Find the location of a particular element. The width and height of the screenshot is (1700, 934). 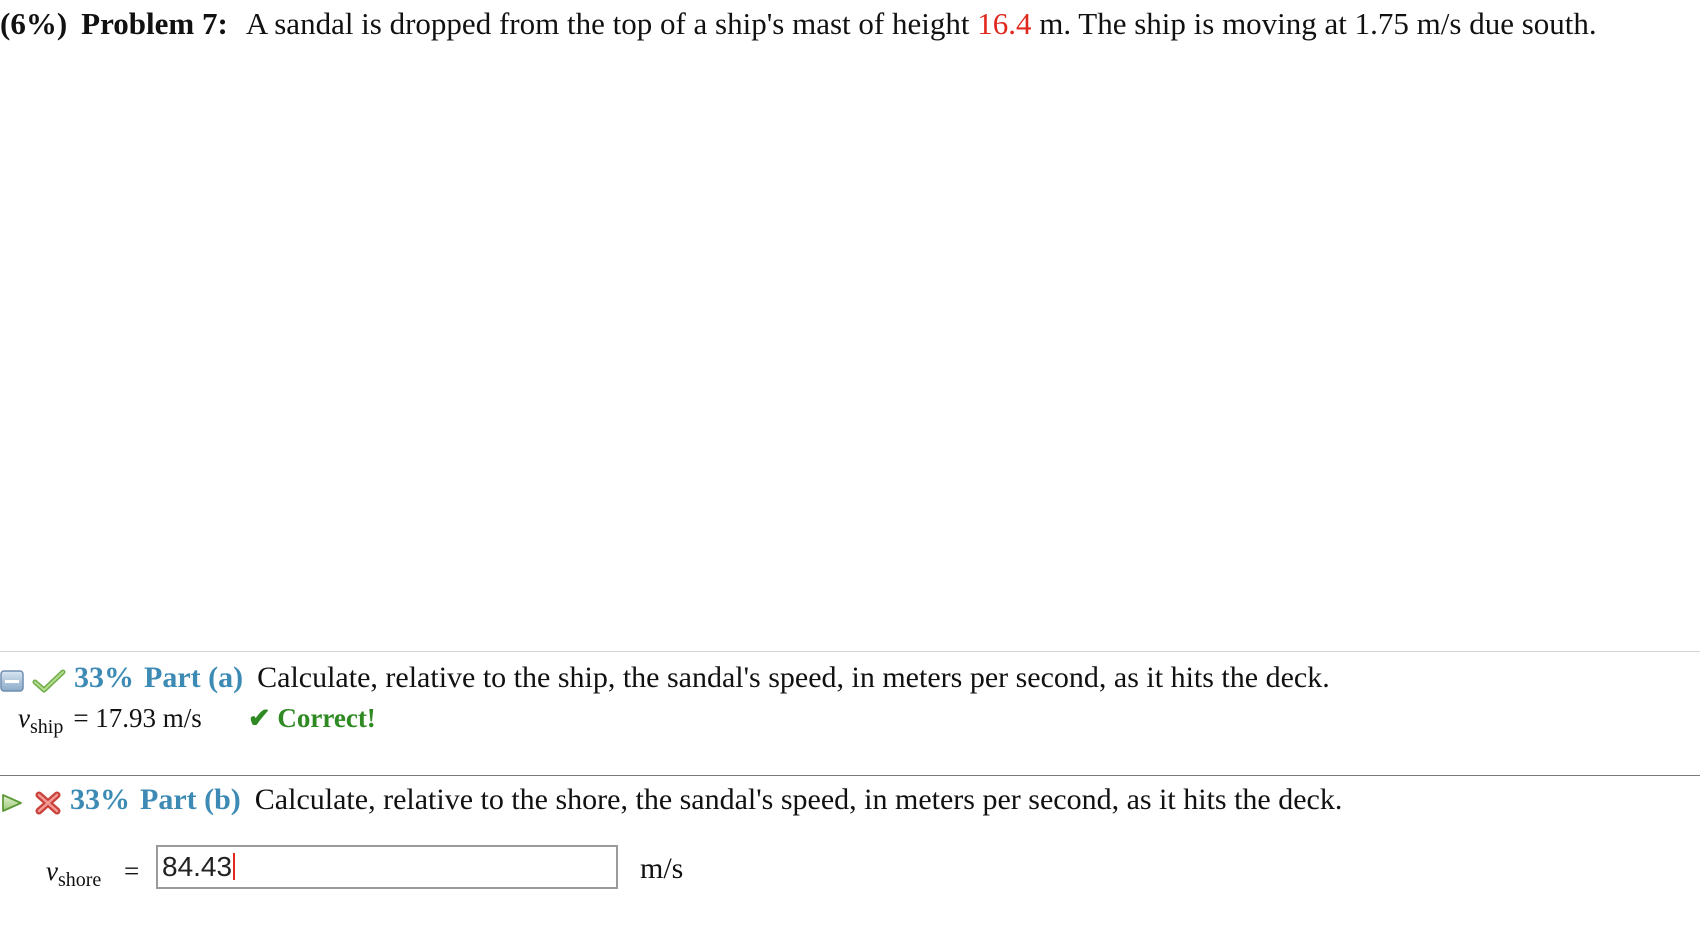

mast-height-value: 16.4 is located at coordinates (1004, 23).